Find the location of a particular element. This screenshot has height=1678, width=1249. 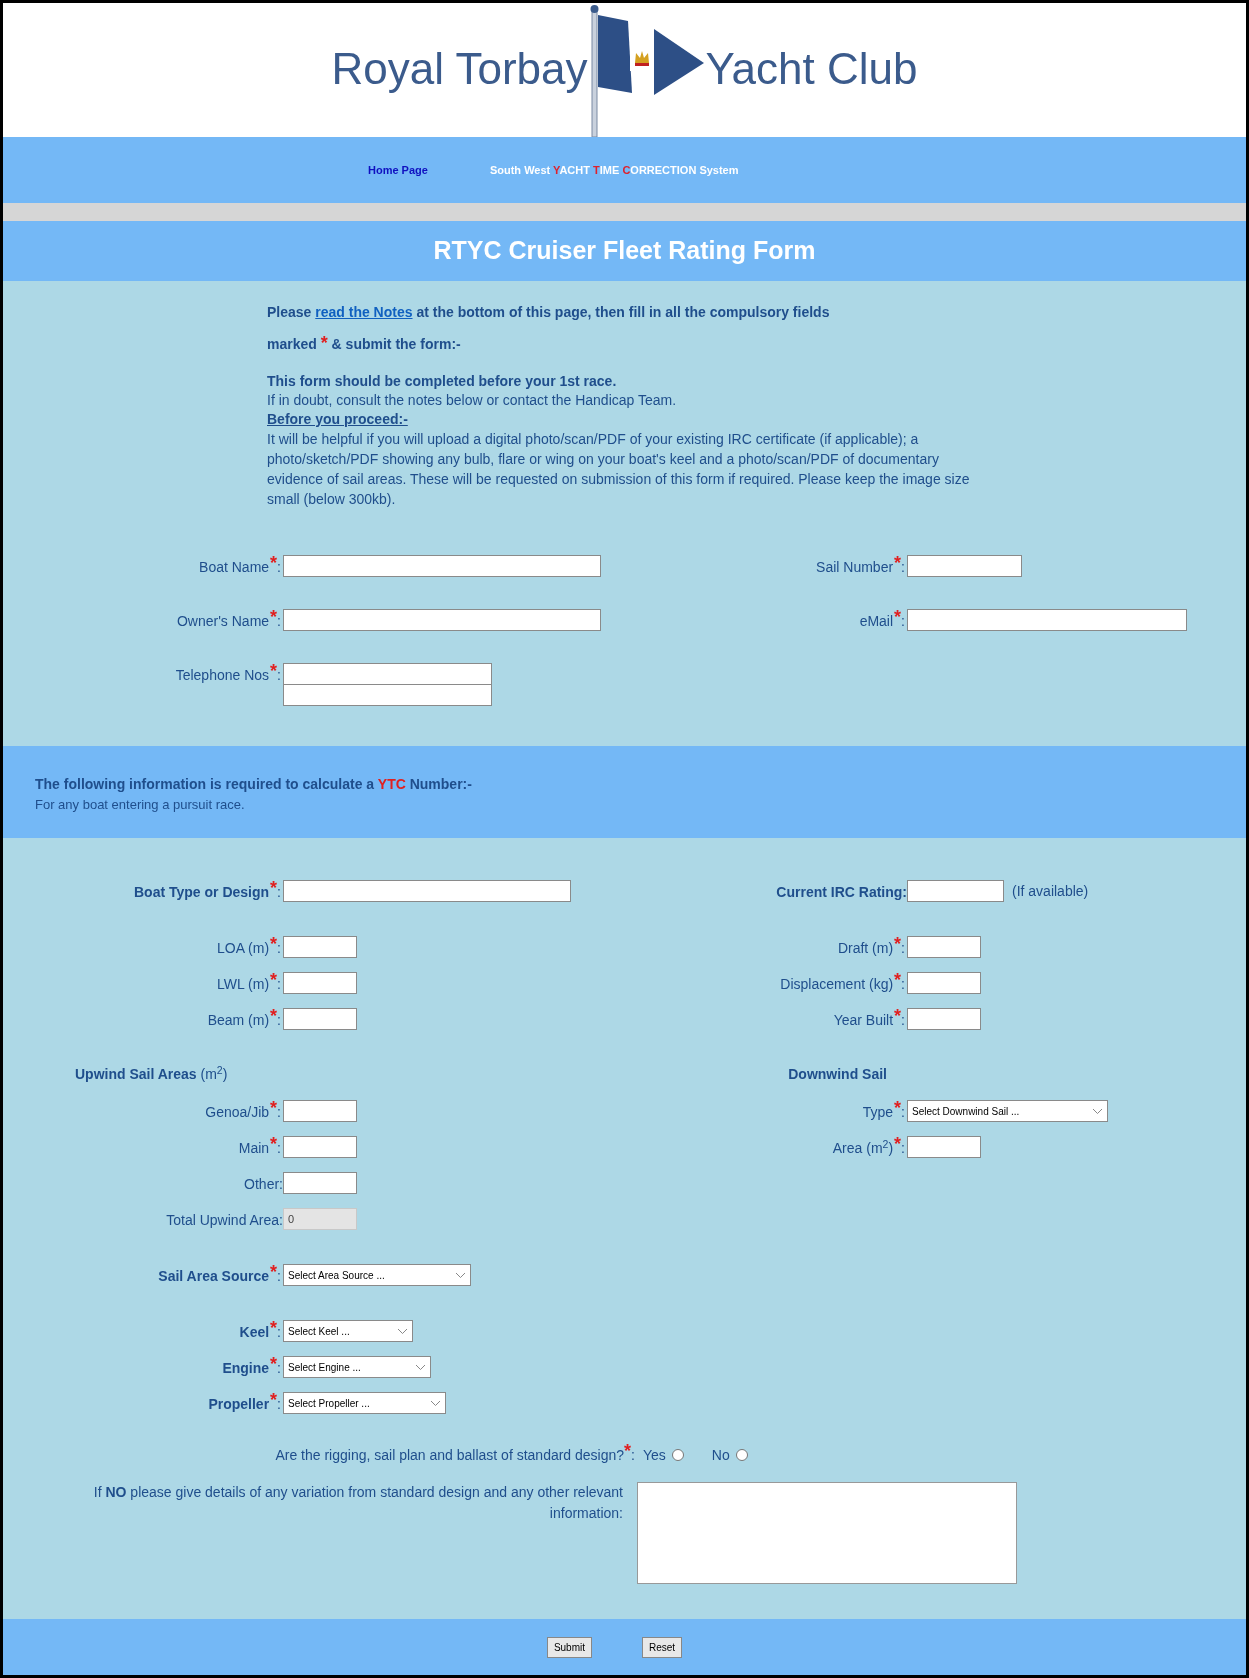

field-label: Sail Area Source is located at coordinates (214, 1276).